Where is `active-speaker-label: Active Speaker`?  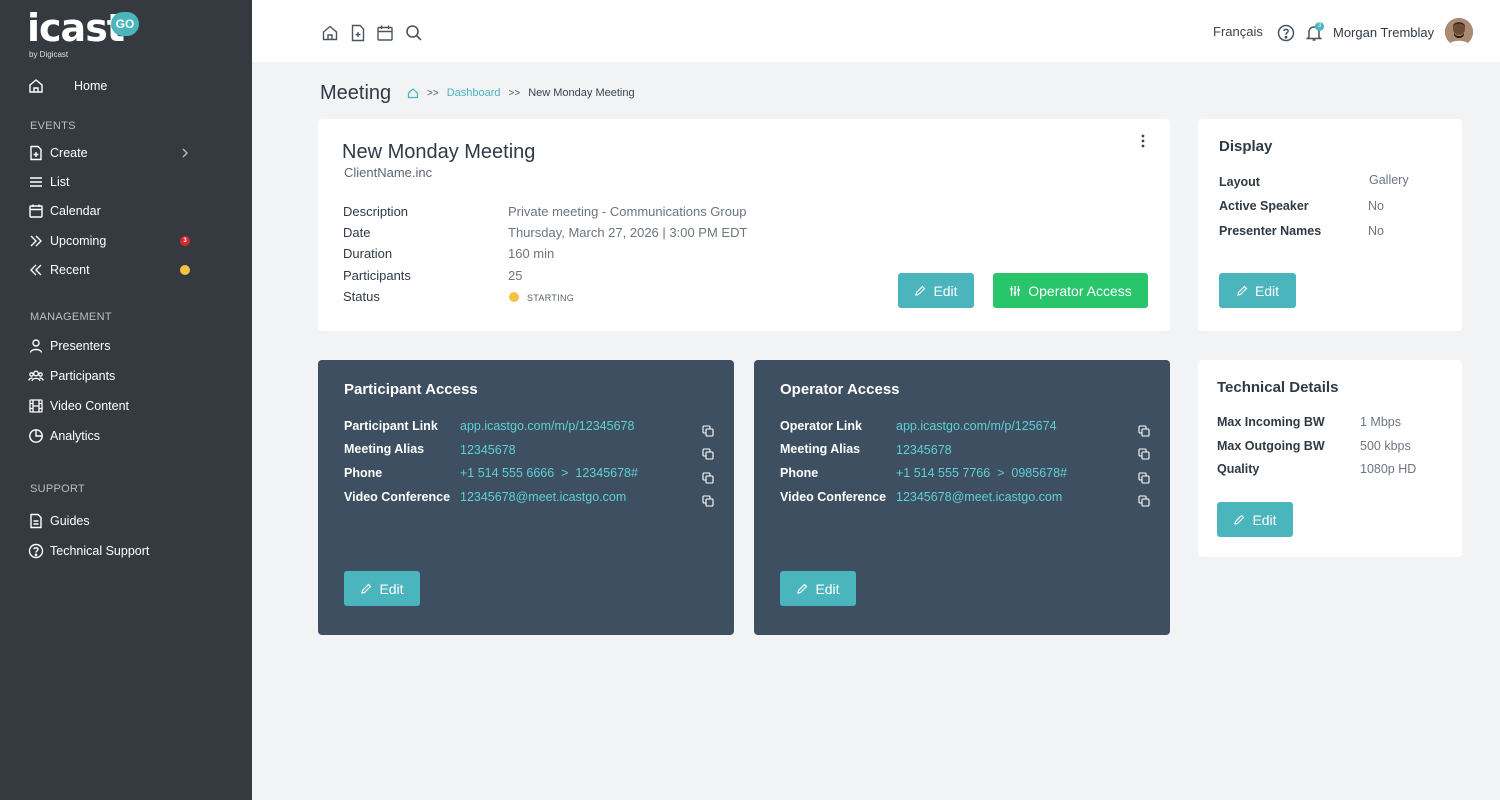
active-speaker-label: Active Speaker is located at coordinates (1264, 206).